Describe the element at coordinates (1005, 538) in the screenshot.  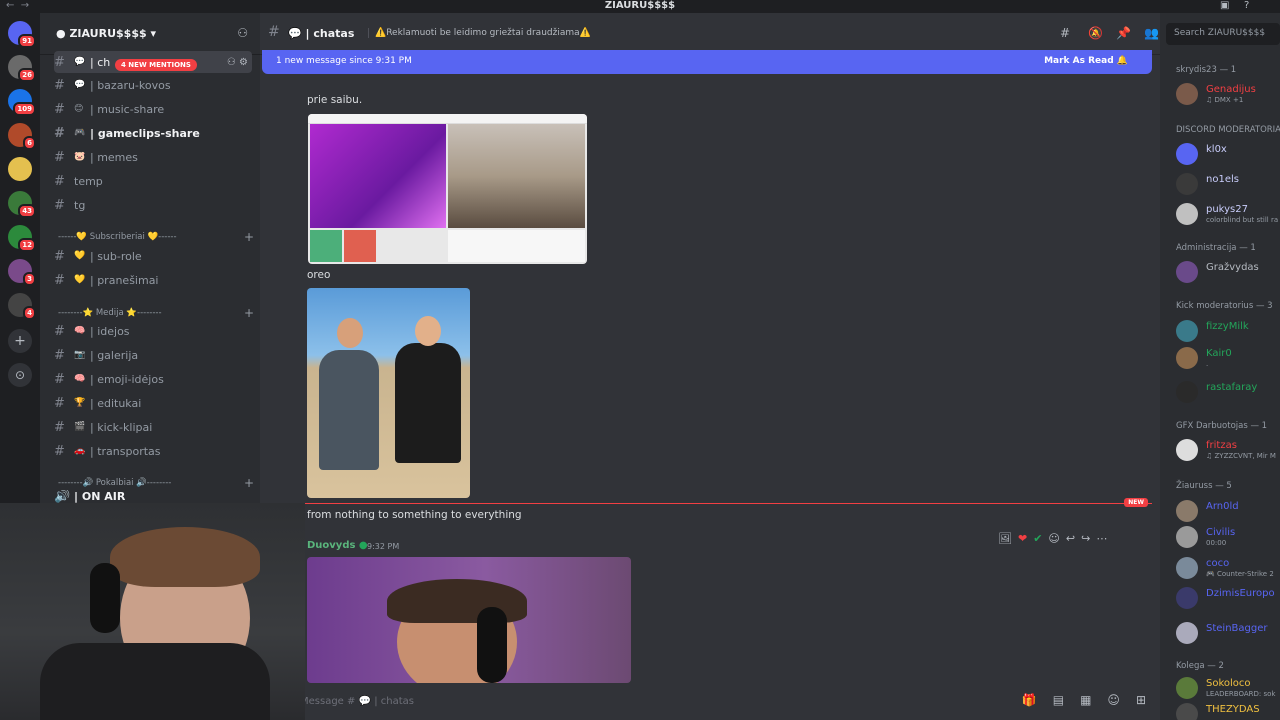
I see `reaction-emoji-icon: 🖼` at that location.